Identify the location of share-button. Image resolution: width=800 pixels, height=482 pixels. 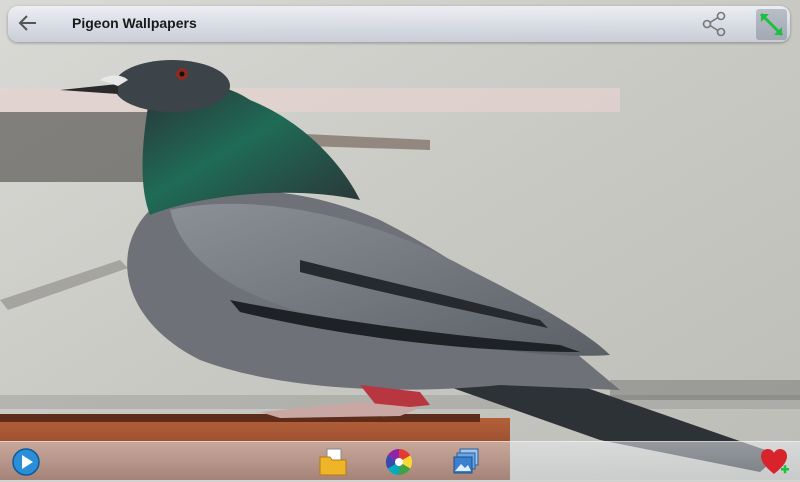
(714, 24).